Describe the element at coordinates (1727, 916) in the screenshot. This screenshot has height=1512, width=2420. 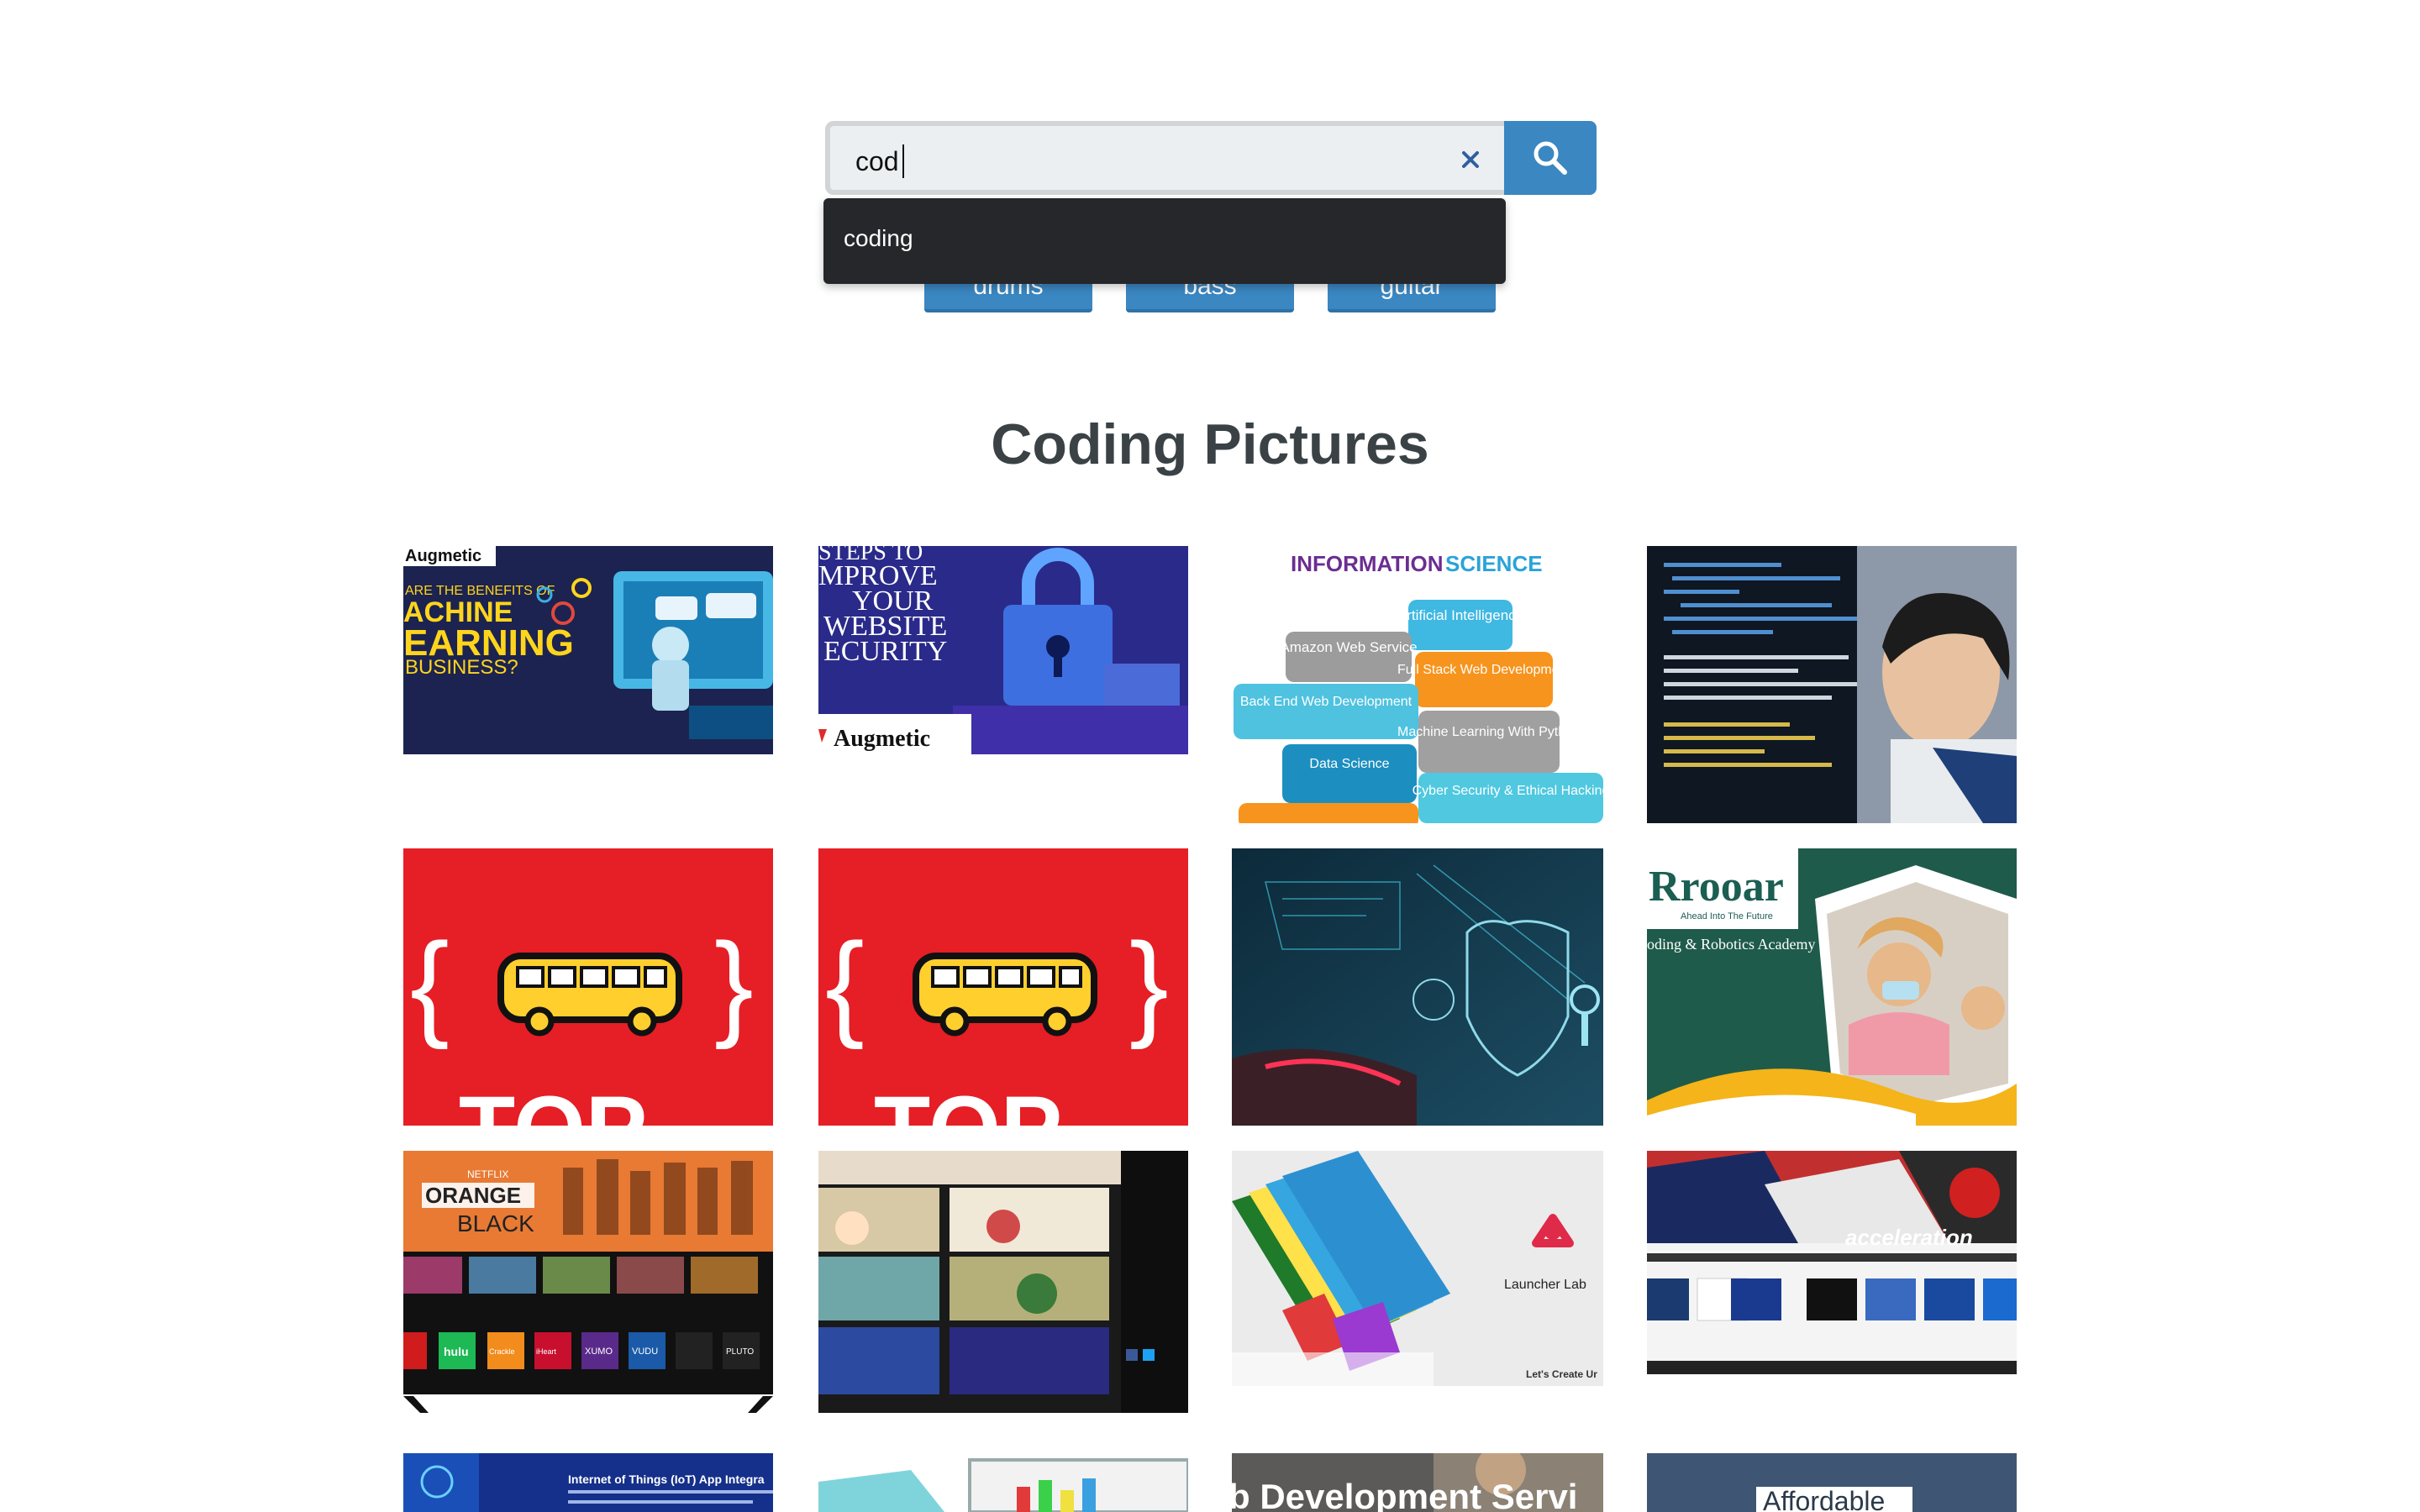
I see `rooar-tagline: Ahead Into The Future` at that location.